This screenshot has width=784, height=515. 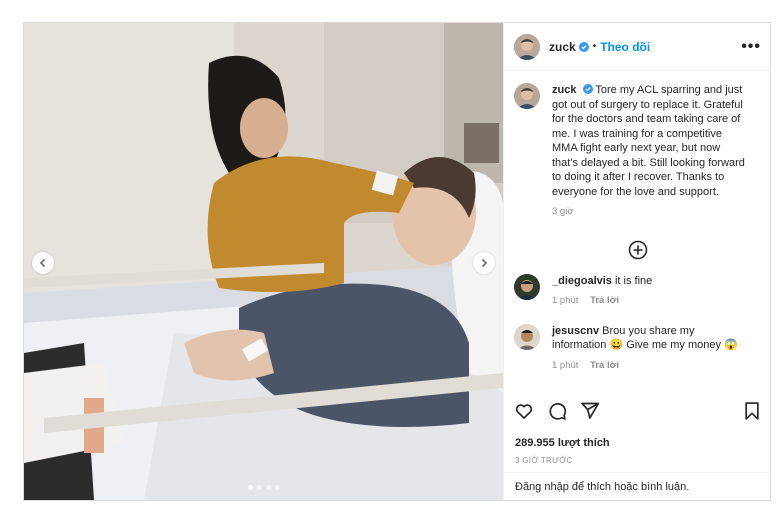 I want to click on caption-username: zuck, so click(x=564, y=90).